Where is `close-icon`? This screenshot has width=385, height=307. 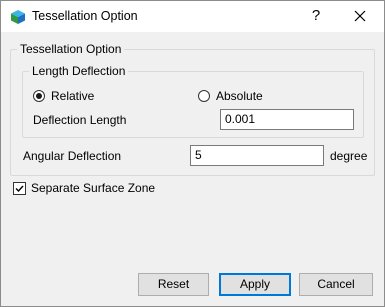 close-icon is located at coordinates (360, 16).